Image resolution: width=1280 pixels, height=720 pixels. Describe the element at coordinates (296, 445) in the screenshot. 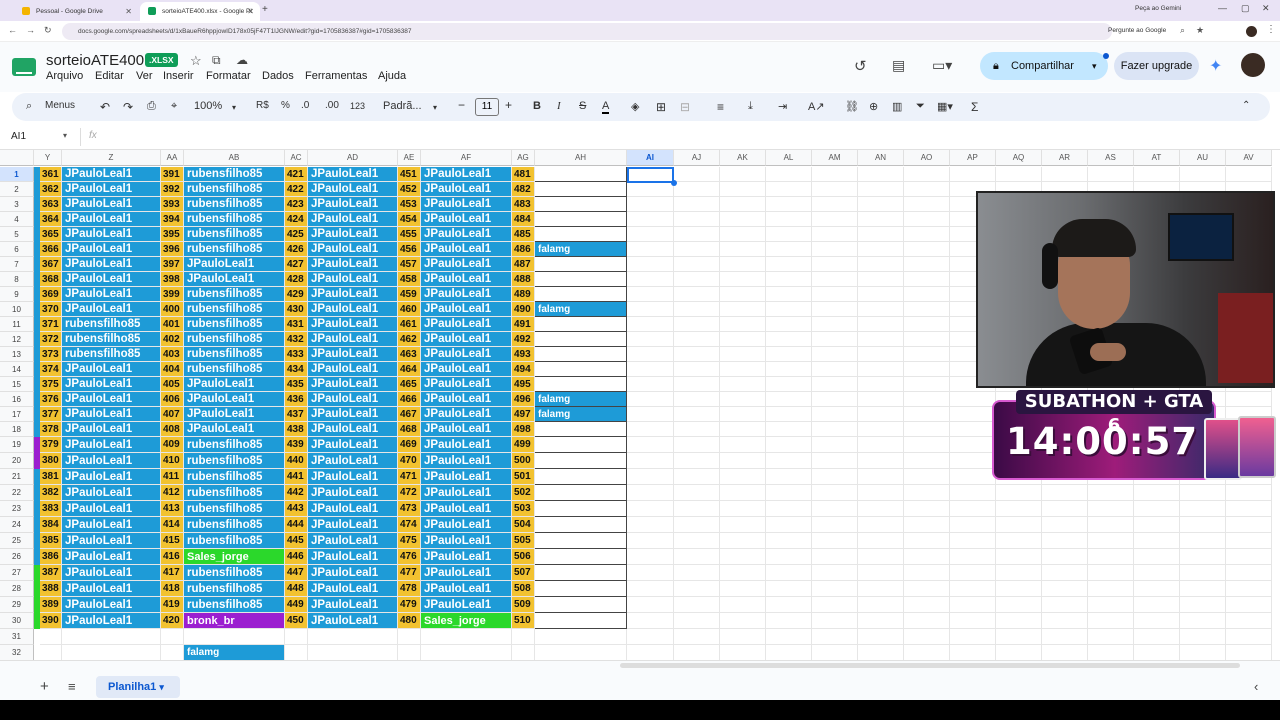

I see `cell-ac19: 439` at that location.